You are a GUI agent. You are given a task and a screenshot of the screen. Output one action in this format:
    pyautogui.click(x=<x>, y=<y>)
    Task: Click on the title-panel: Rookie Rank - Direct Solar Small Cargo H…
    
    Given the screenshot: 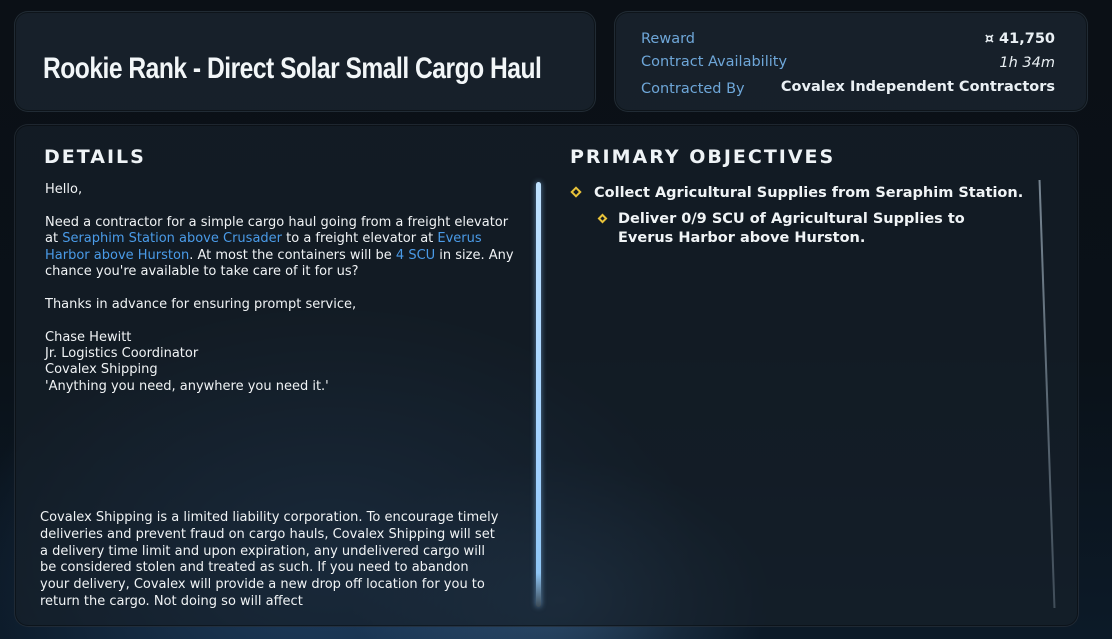 What is the action you would take?
    pyautogui.click(x=305, y=61)
    